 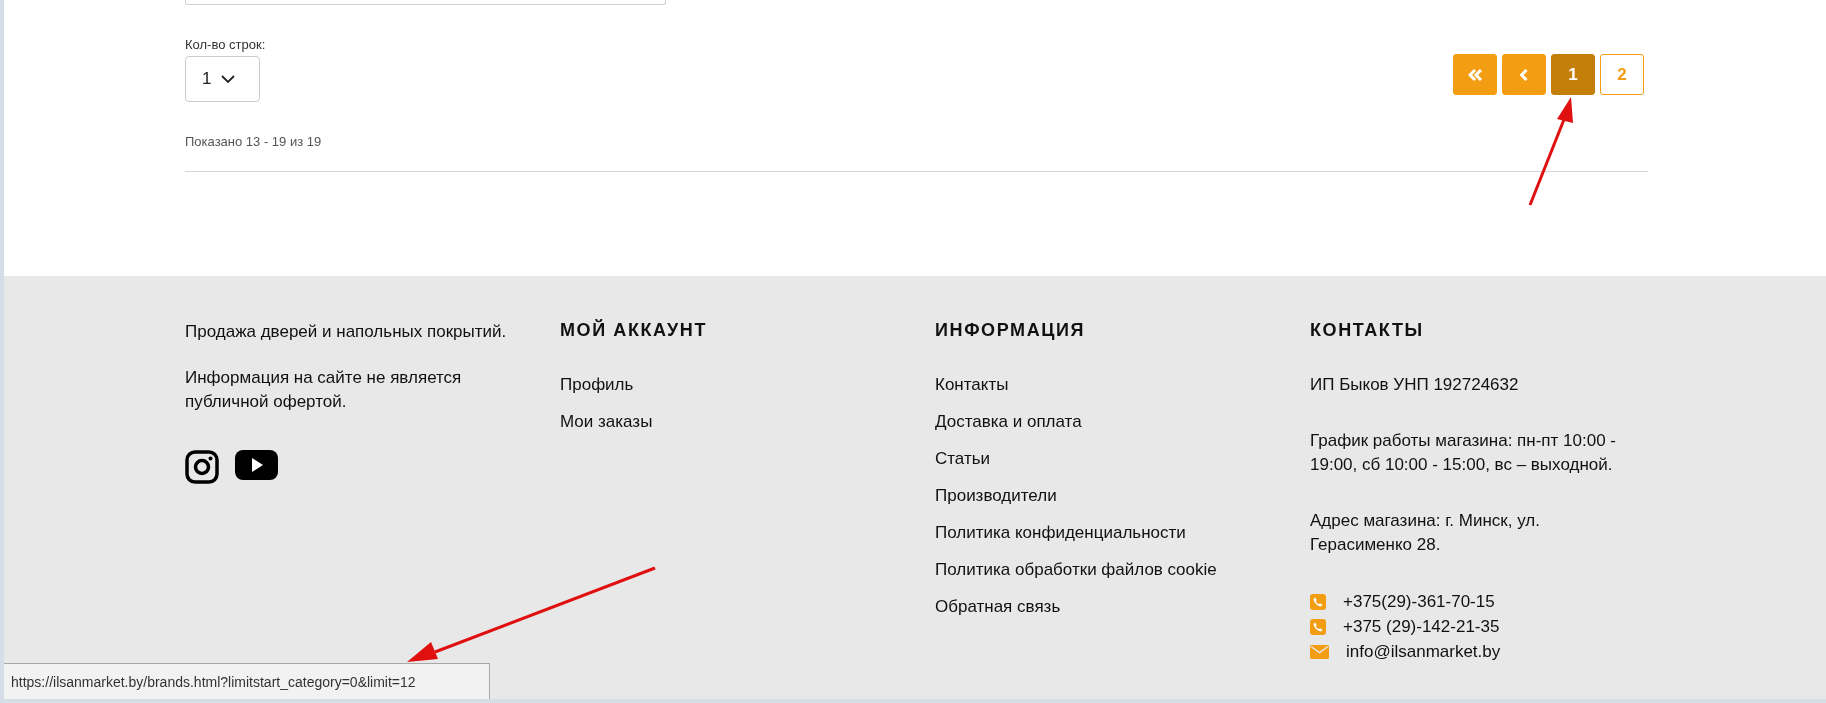 I want to click on envelope-icon, so click(x=1319, y=651).